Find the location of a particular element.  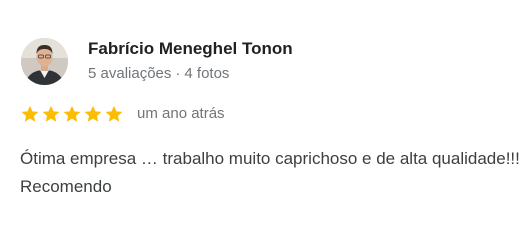

reviewer-meta: 5 avaliações · 4 fotos is located at coordinates (158, 74).